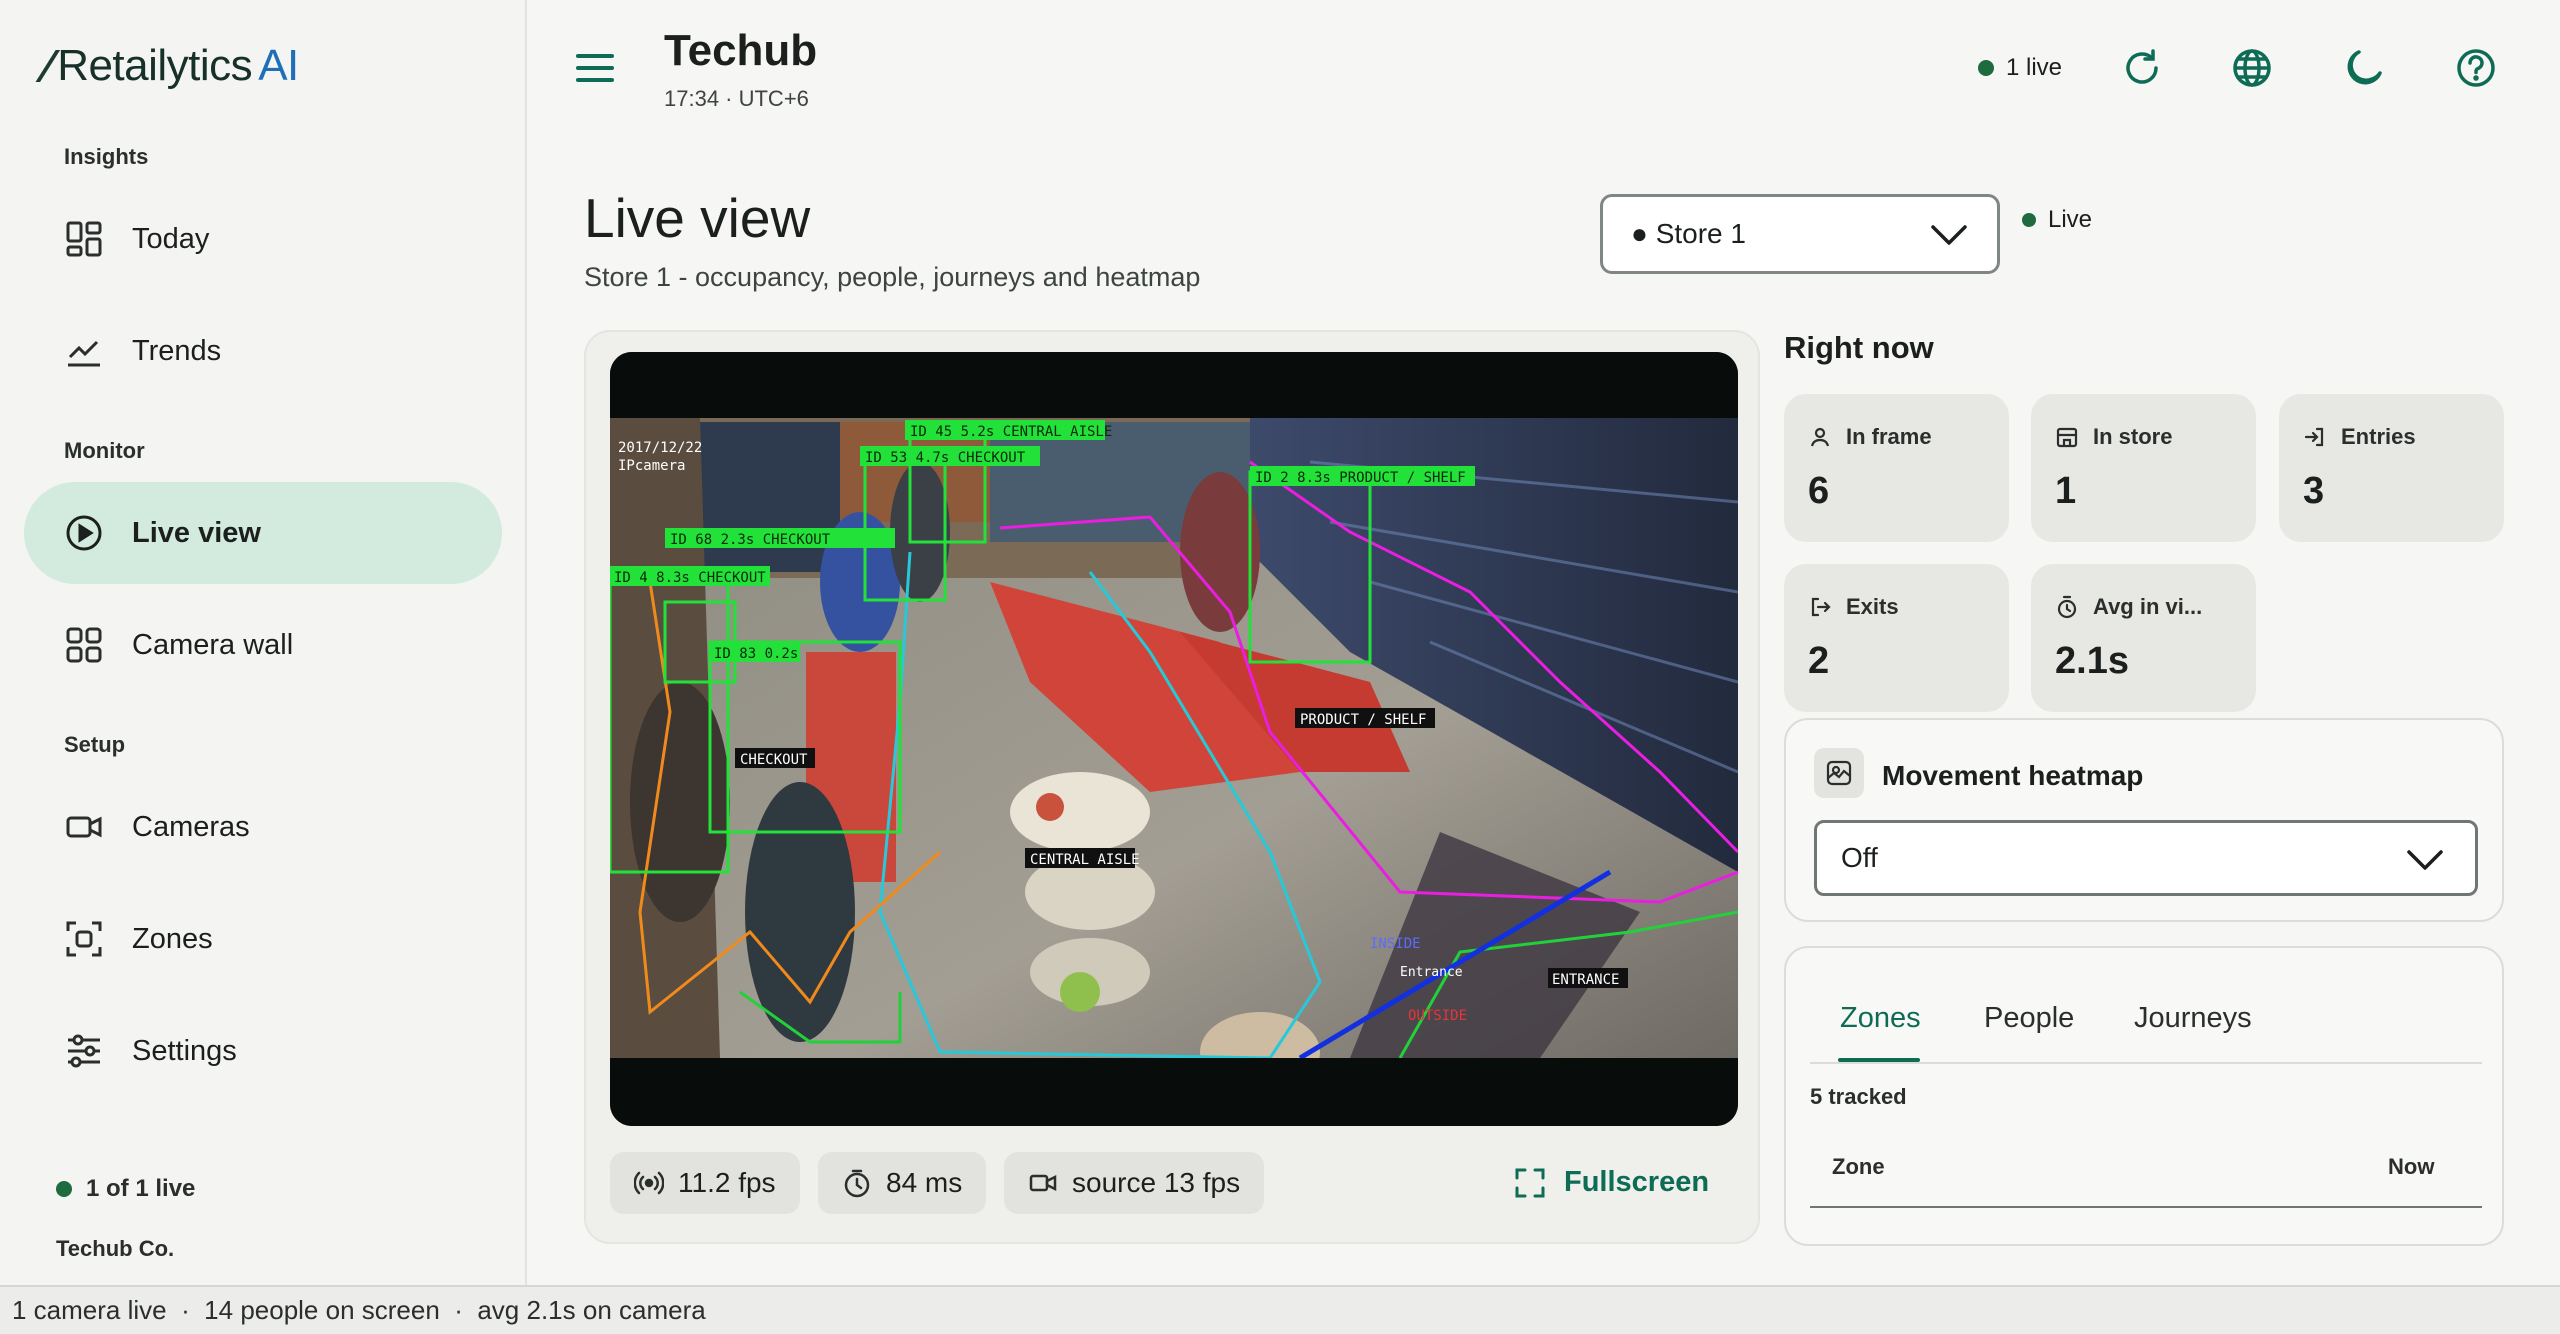  What do you see at coordinates (141, 1188) in the screenshot?
I see `sidebar-live-text: 1 of 1 live` at bounding box center [141, 1188].